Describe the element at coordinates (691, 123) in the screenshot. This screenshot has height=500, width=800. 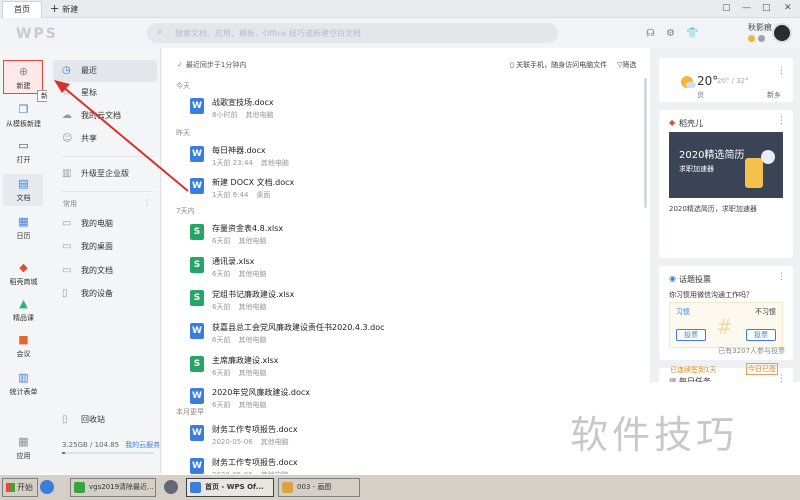
I see `promo-title: 稻壳儿` at that location.